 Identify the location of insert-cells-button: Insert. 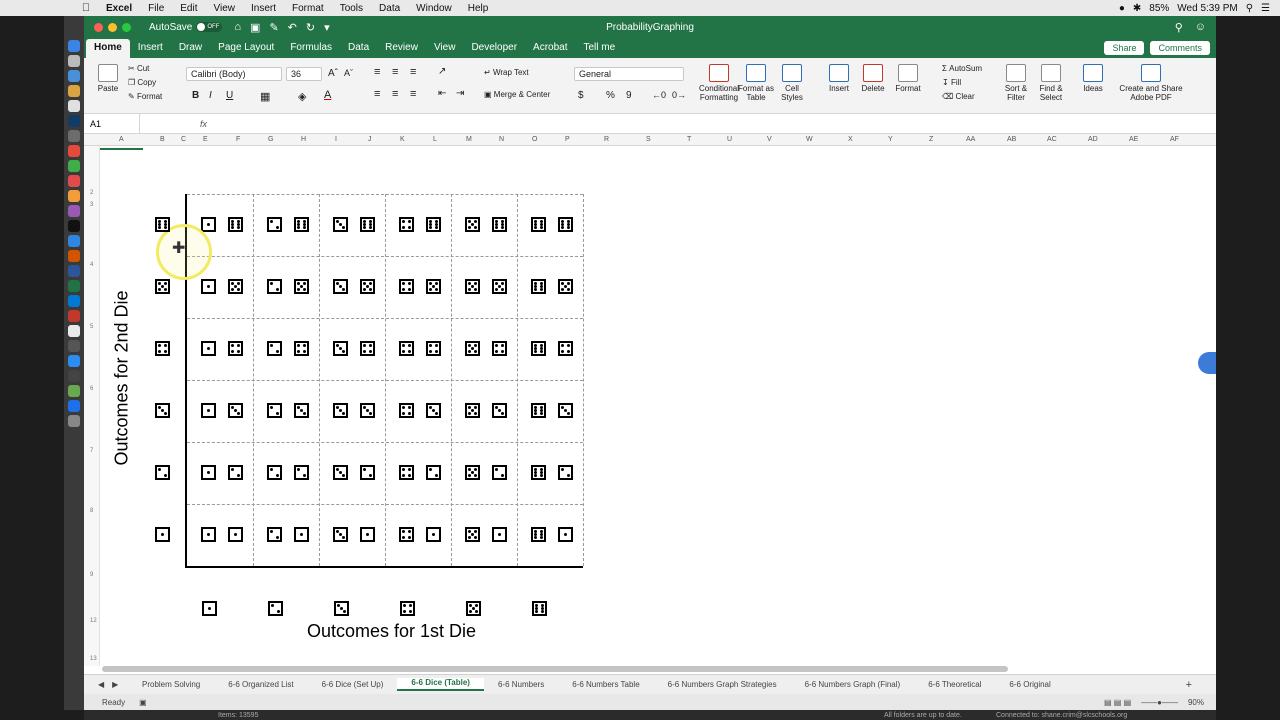
(839, 78).